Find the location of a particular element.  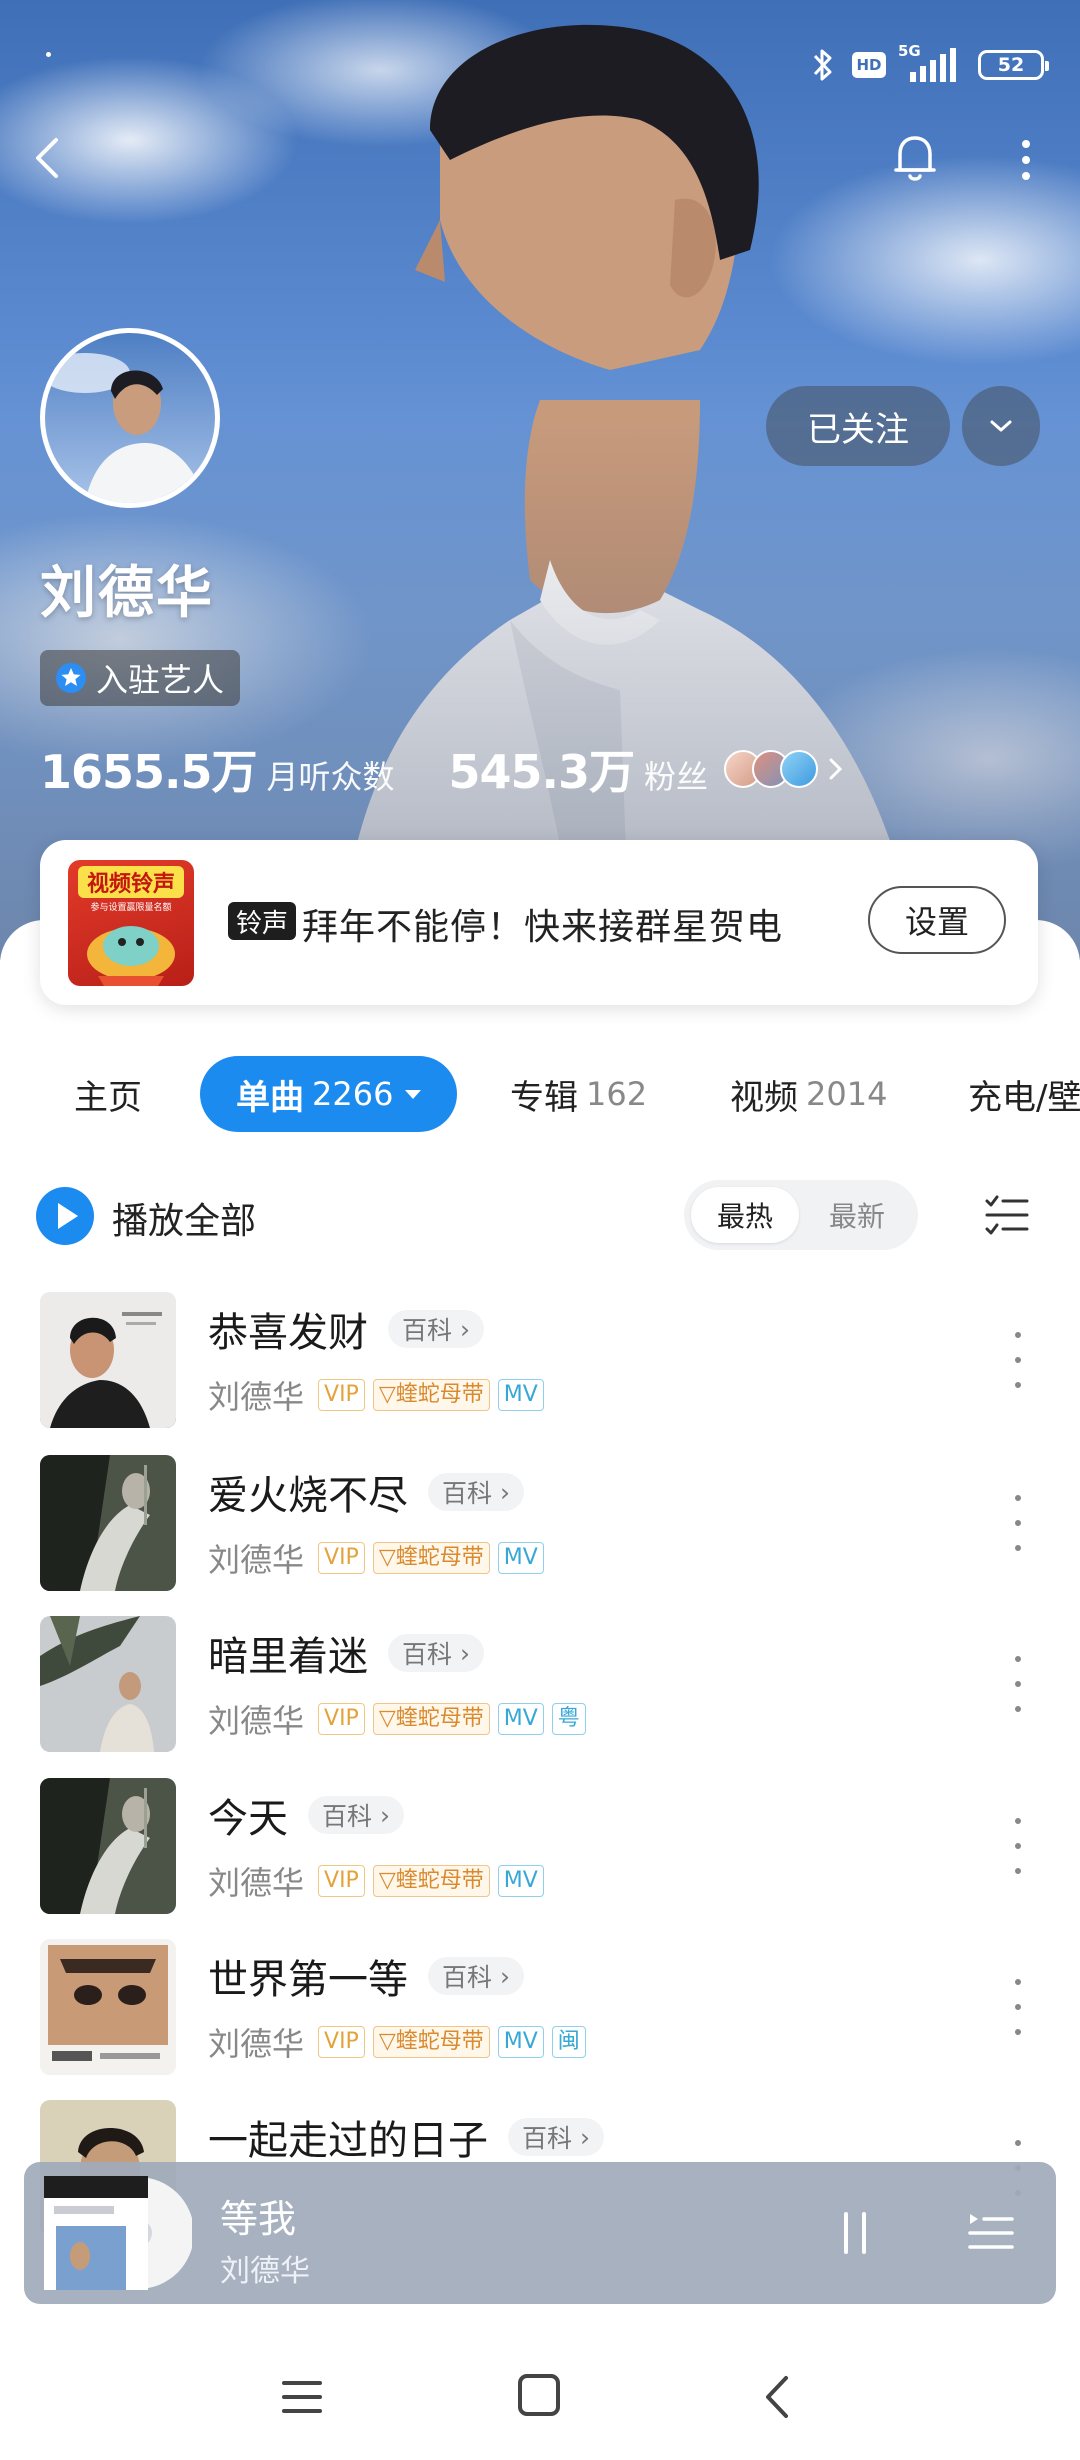

song-title-text: 世界第一等 is located at coordinates (308, 1980).